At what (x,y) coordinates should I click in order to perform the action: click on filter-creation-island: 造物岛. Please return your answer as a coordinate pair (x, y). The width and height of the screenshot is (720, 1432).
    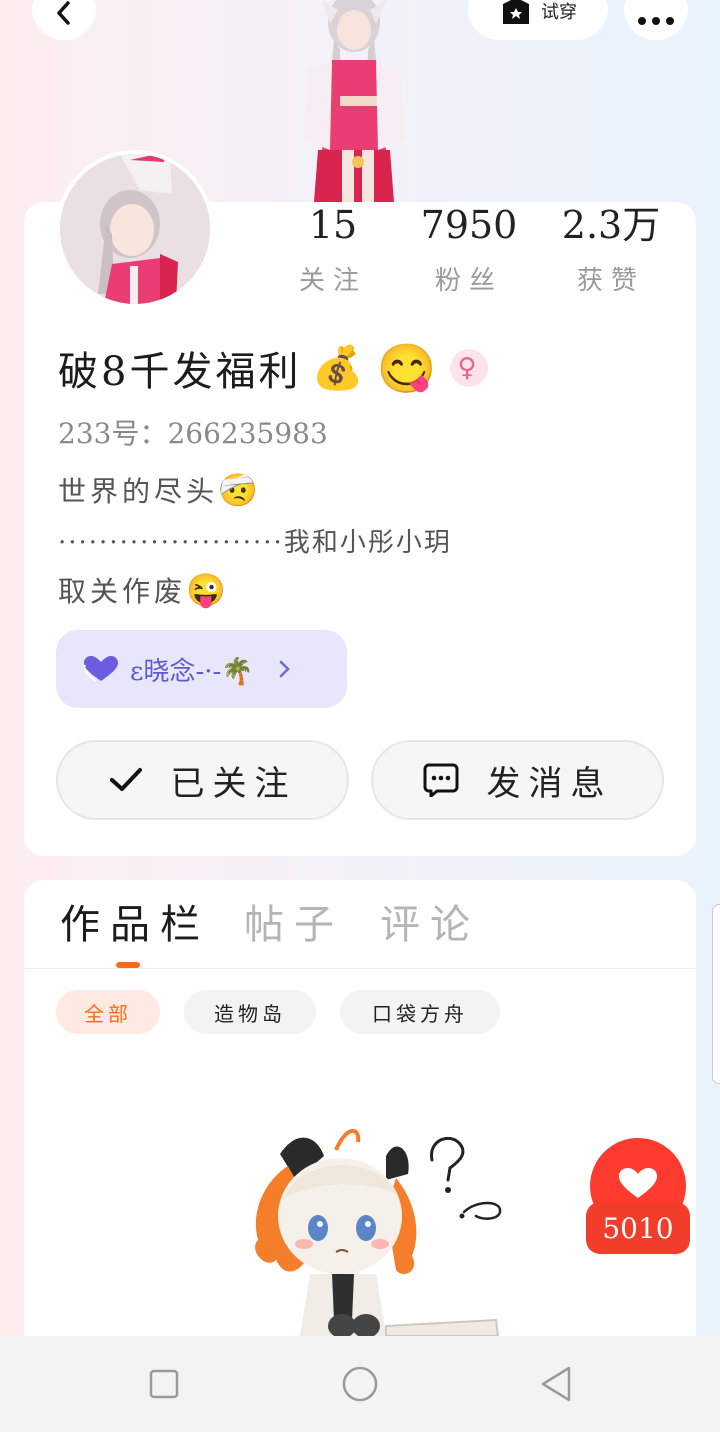
    Looking at the image, I should click on (250, 1012).